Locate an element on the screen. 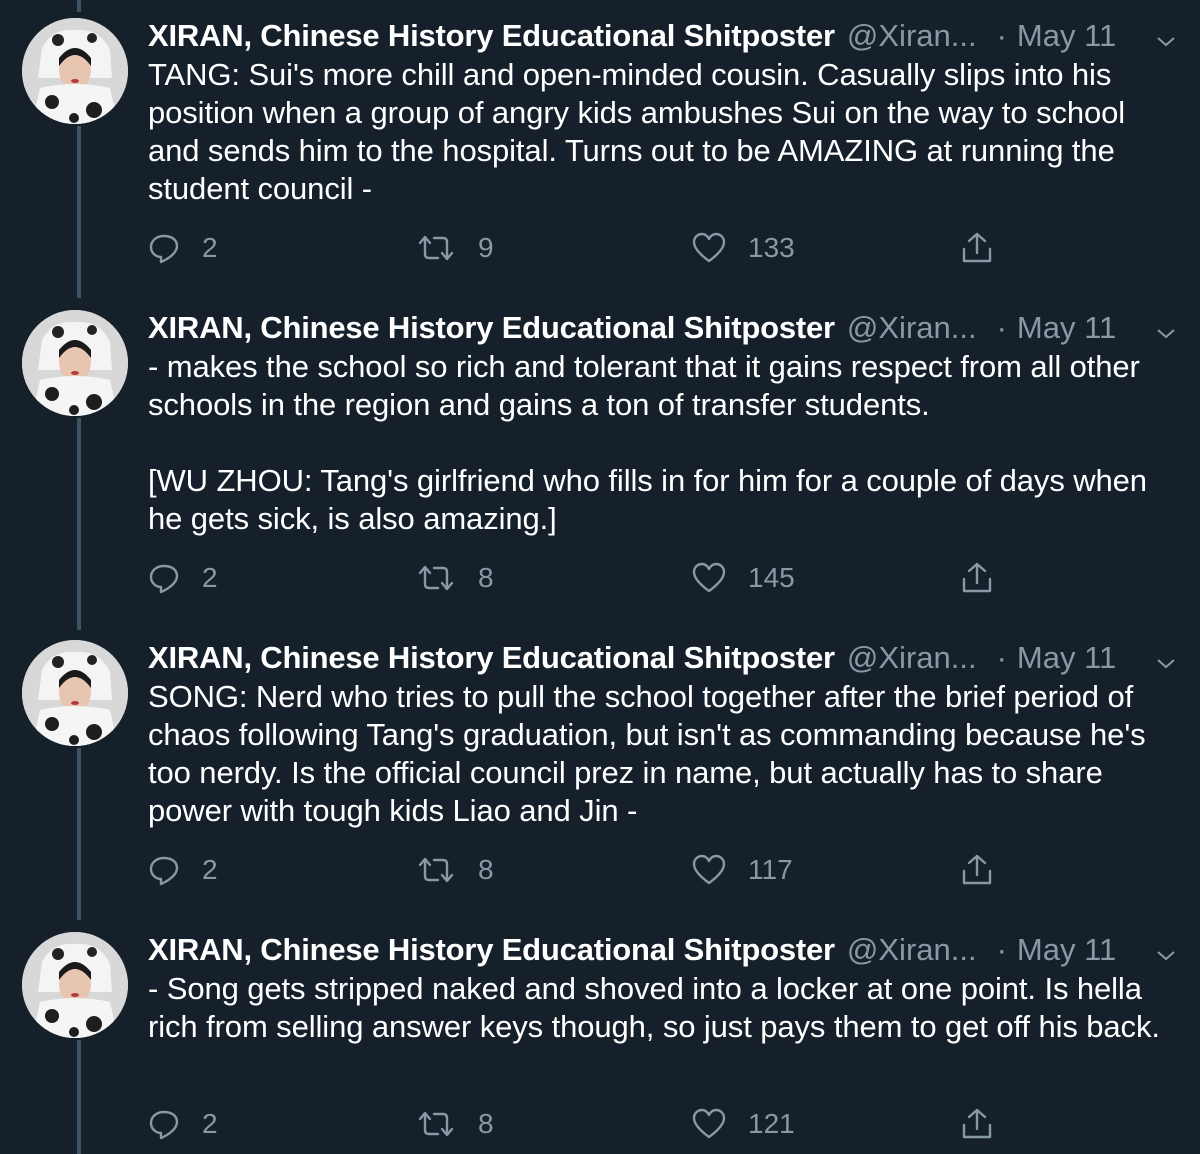 This screenshot has height=1154, width=1200. like-button: 117 is located at coordinates (742, 870).